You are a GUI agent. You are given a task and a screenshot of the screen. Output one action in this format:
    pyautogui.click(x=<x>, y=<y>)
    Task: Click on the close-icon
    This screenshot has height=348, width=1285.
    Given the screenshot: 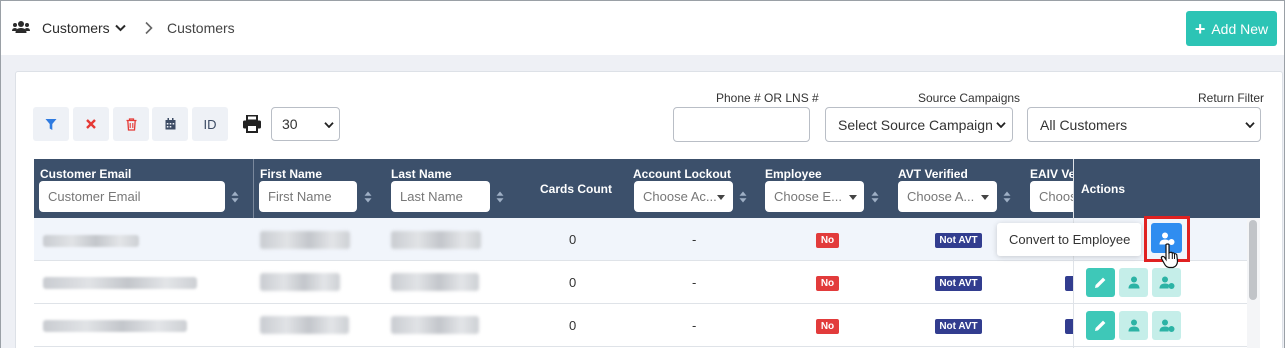 What is the action you would take?
    pyautogui.click(x=91, y=124)
    